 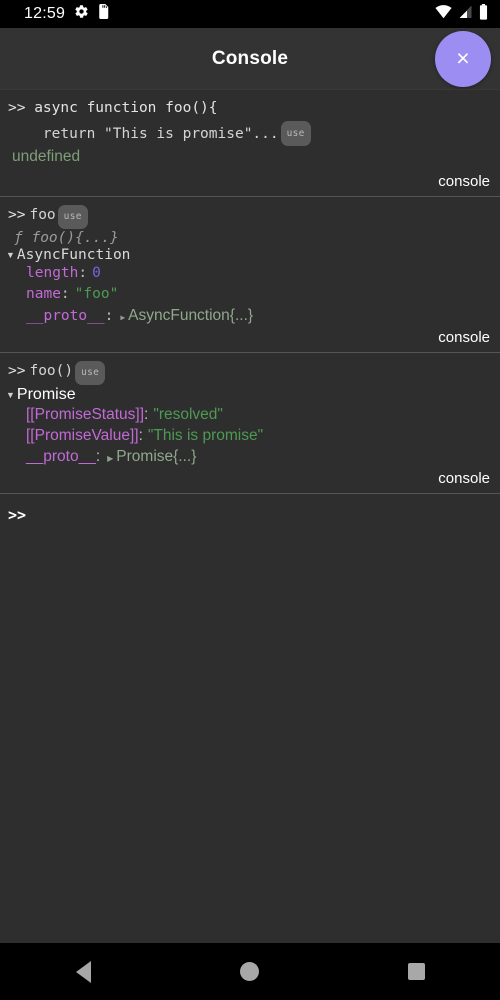 I want to click on function-signature-text: ƒ foo(){...}, so click(x=66, y=238).